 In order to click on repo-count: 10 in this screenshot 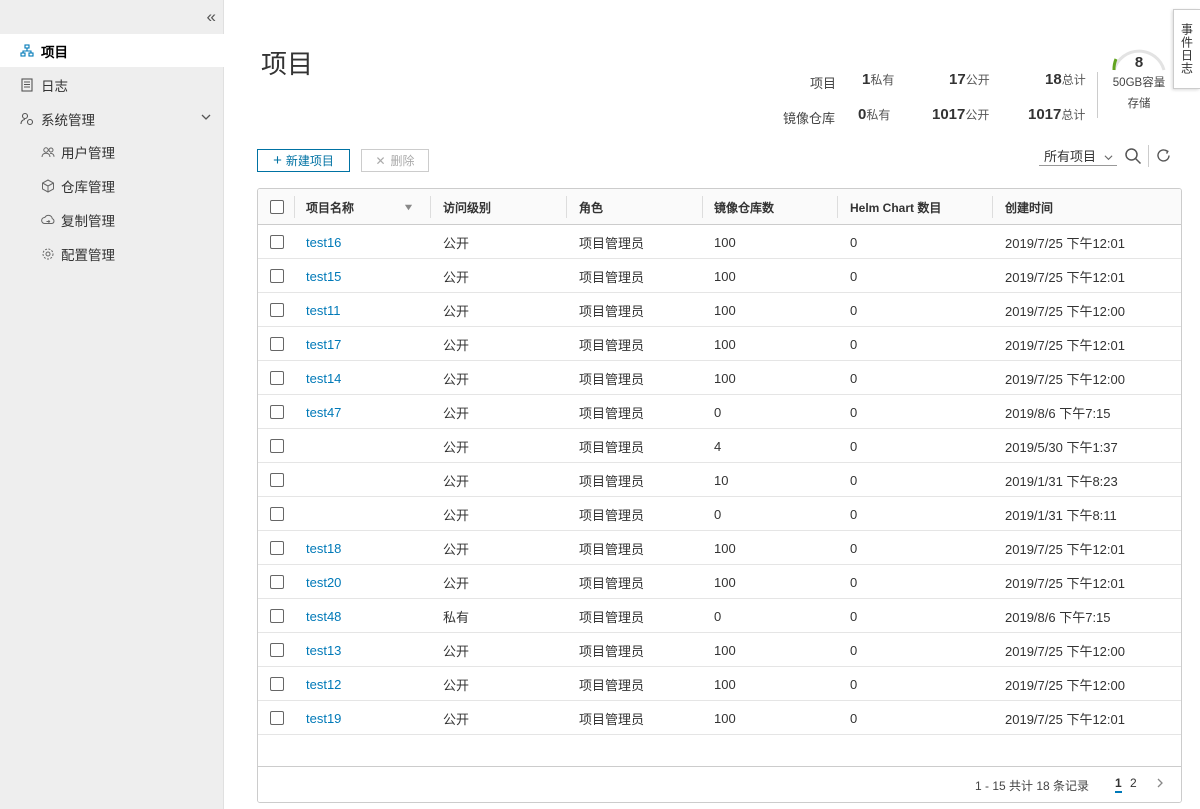, I will do `click(721, 480)`.